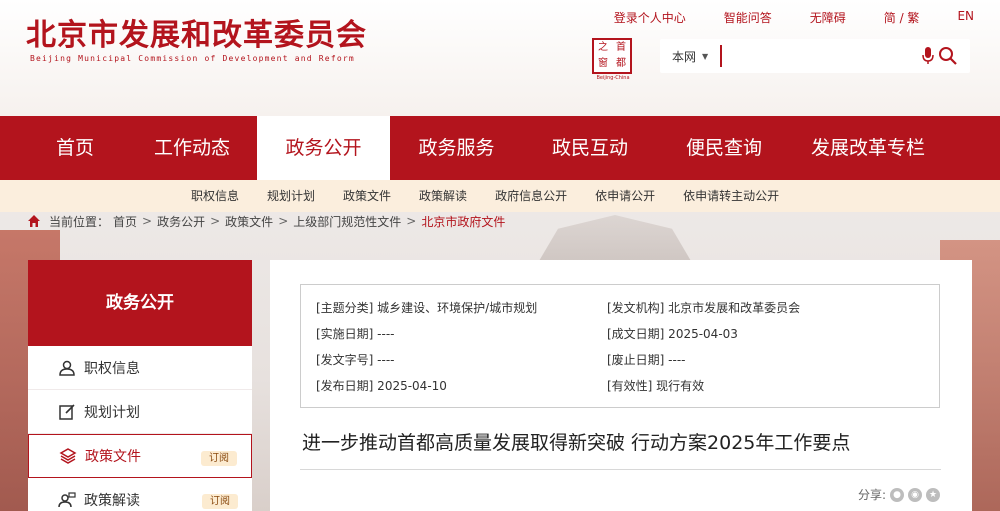 Image resolution: width=1000 pixels, height=511 pixels. What do you see at coordinates (381, 386) in the screenshot?
I see `meta-publish-date: [发布日期] 2025-04-10` at bounding box center [381, 386].